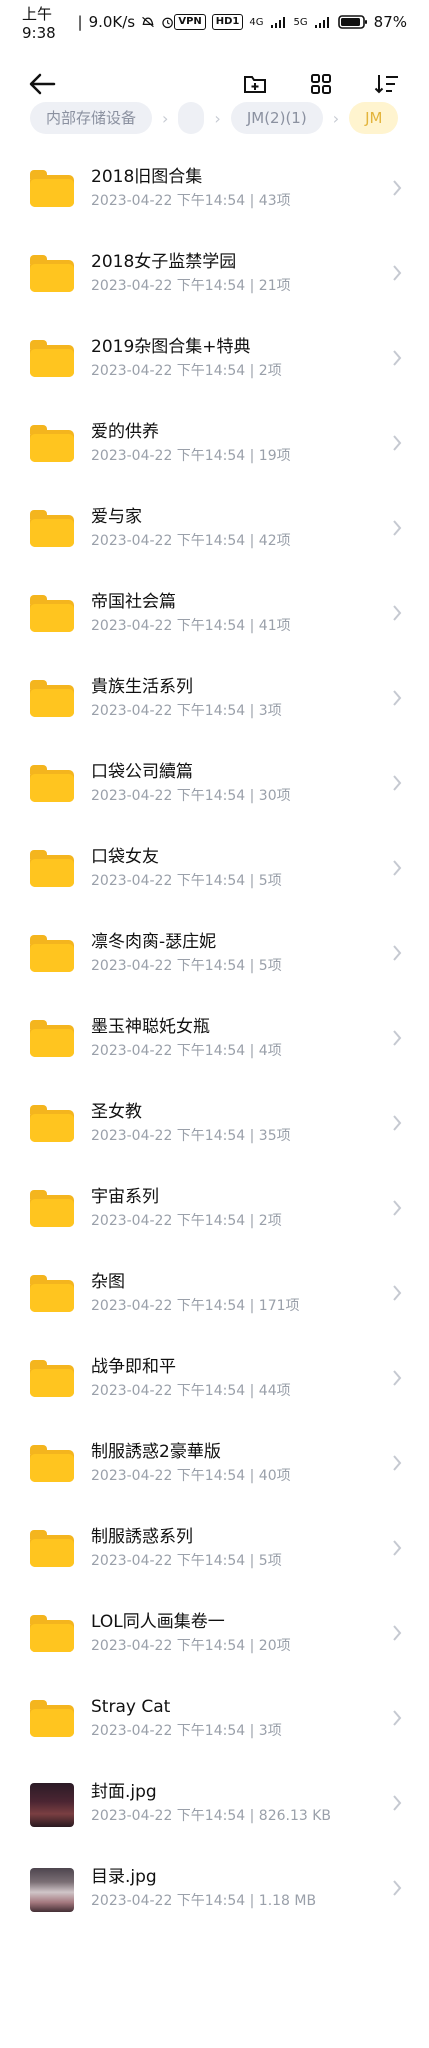  What do you see at coordinates (214, 1125) in the screenshot?
I see `file-row: 圣女教 2023-04-22 下午14:54 | 35项` at bounding box center [214, 1125].